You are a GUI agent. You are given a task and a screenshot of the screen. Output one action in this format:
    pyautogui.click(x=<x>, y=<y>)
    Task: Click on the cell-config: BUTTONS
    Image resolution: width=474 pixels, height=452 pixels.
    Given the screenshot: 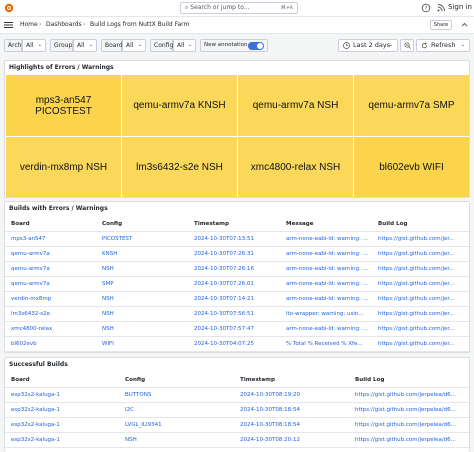 What is the action you would take?
    pyautogui.click(x=176, y=395)
    